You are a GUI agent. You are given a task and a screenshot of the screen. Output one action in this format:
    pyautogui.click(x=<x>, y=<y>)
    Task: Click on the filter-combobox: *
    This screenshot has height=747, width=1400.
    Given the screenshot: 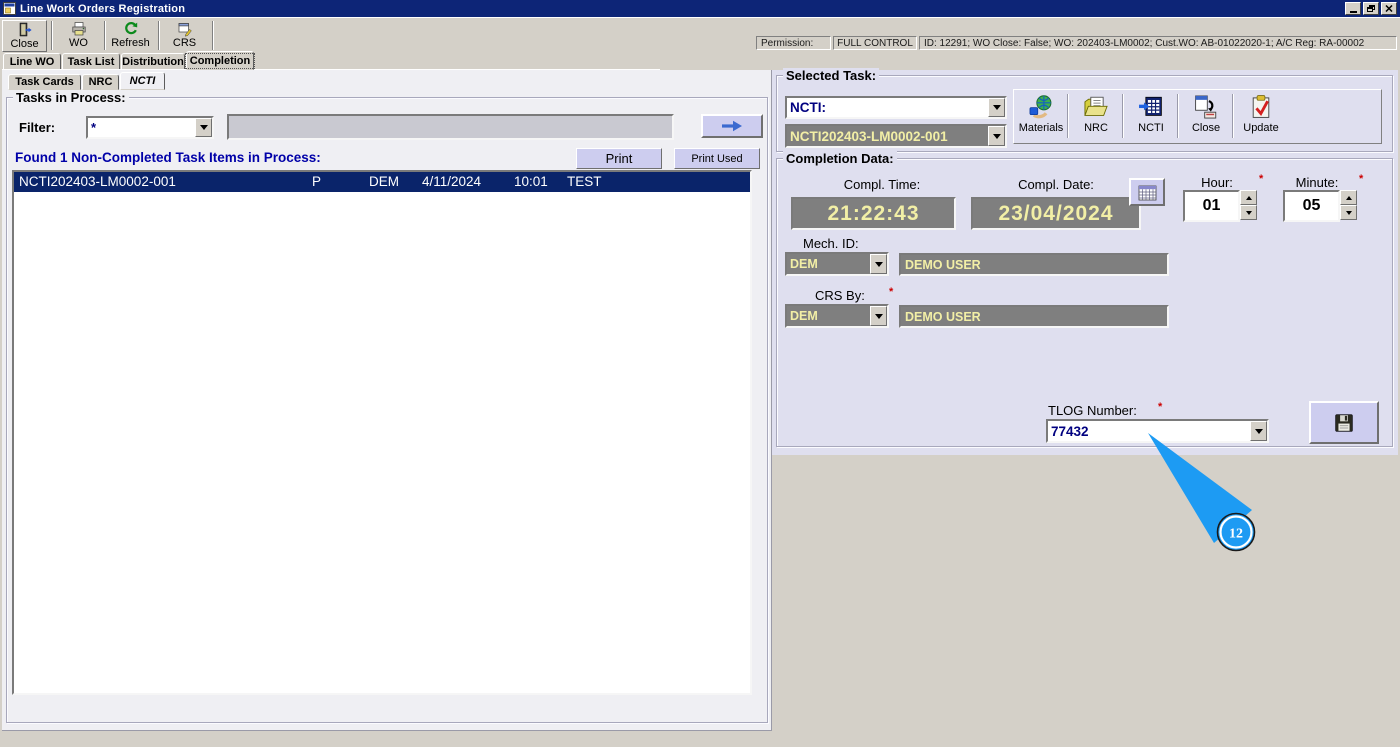 What is the action you would take?
    pyautogui.click(x=150, y=127)
    